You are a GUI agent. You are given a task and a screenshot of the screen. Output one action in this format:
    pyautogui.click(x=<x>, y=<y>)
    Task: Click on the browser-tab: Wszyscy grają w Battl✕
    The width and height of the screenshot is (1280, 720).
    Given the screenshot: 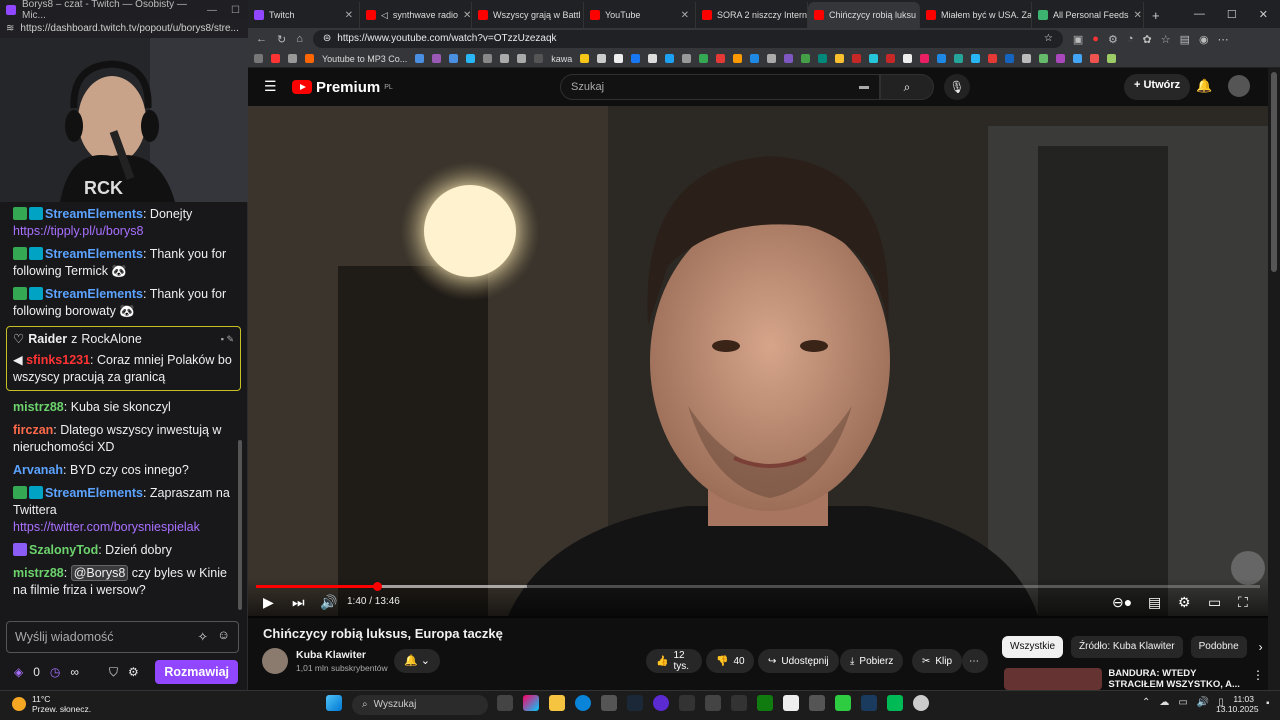 What is the action you would take?
    pyautogui.click(x=528, y=15)
    